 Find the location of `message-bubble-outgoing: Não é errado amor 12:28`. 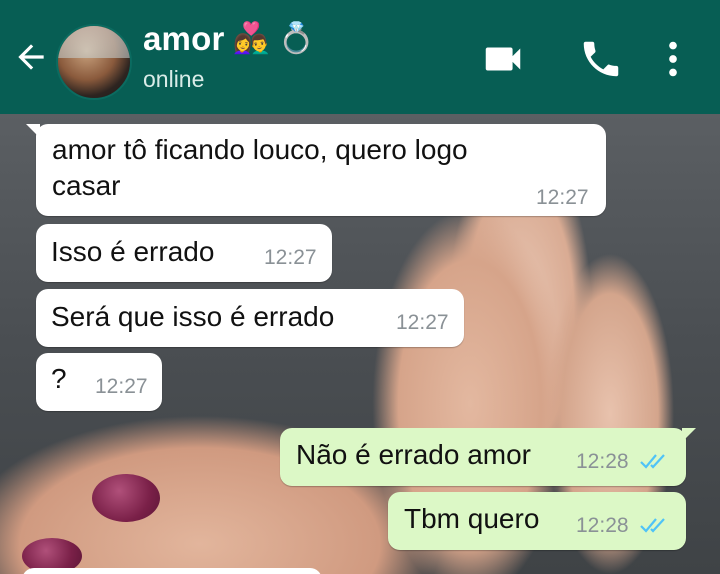

message-bubble-outgoing: Não é errado amor 12:28 is located at coordinates (488, 457).